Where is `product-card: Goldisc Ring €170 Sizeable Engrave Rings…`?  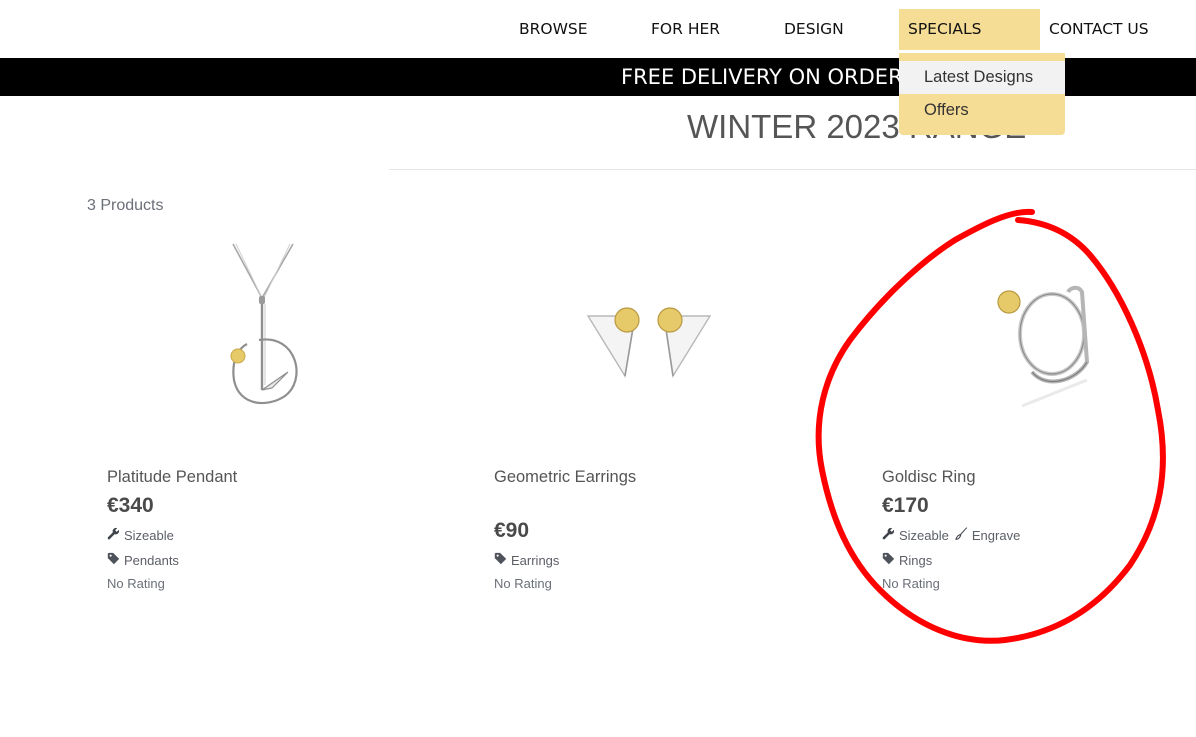
product-card: Goldisc Ring €170 Sizeable Engrave Rings… is located at coordinates (1039, 420).